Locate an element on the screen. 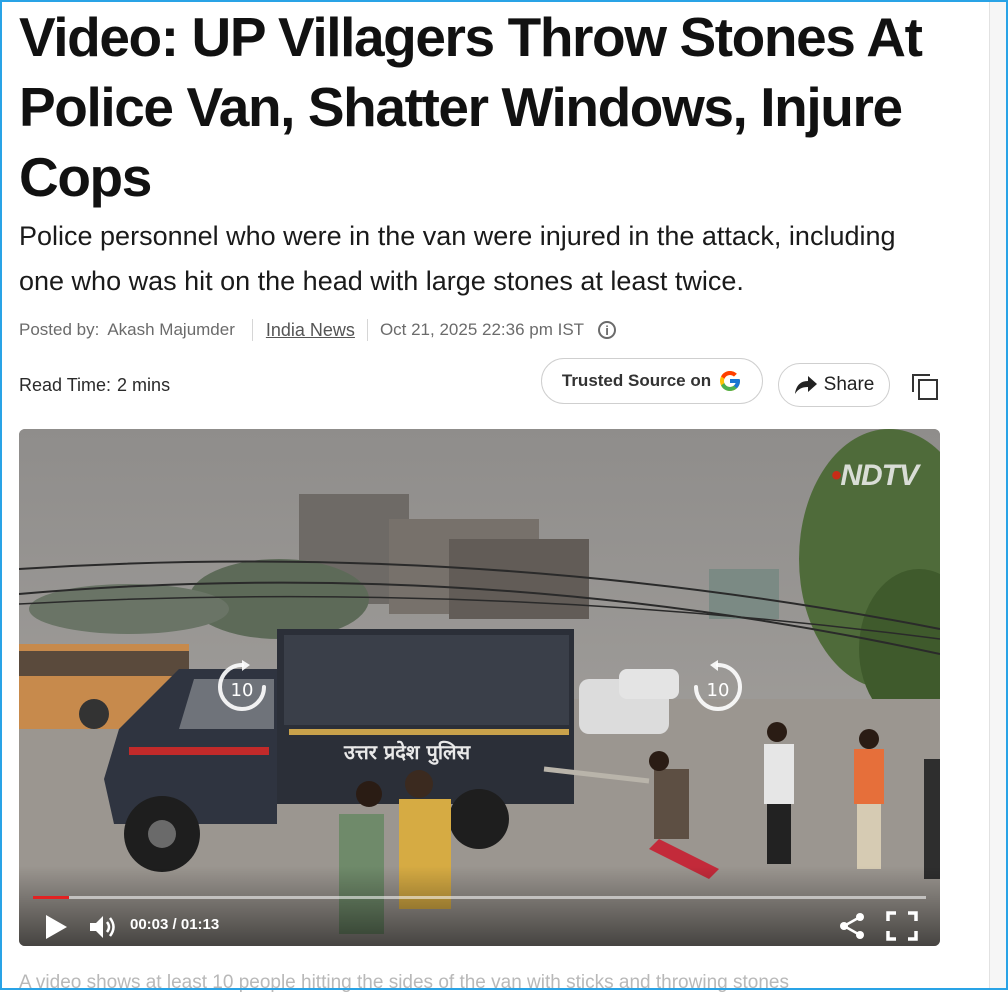 This screenshot has height=994, width=1008. page-scrollbar is located at coordinates (998, 495).